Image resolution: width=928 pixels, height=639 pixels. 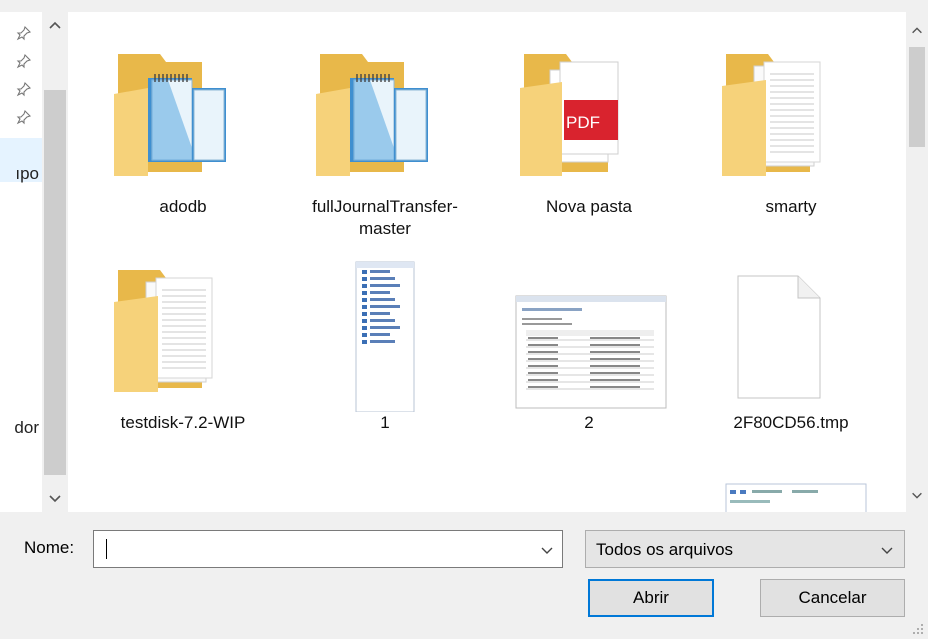 What do you see at coordinates (49, 547) in the screenshot?
I see `file-name-label: Nome:` at bounding box center [49, 547].